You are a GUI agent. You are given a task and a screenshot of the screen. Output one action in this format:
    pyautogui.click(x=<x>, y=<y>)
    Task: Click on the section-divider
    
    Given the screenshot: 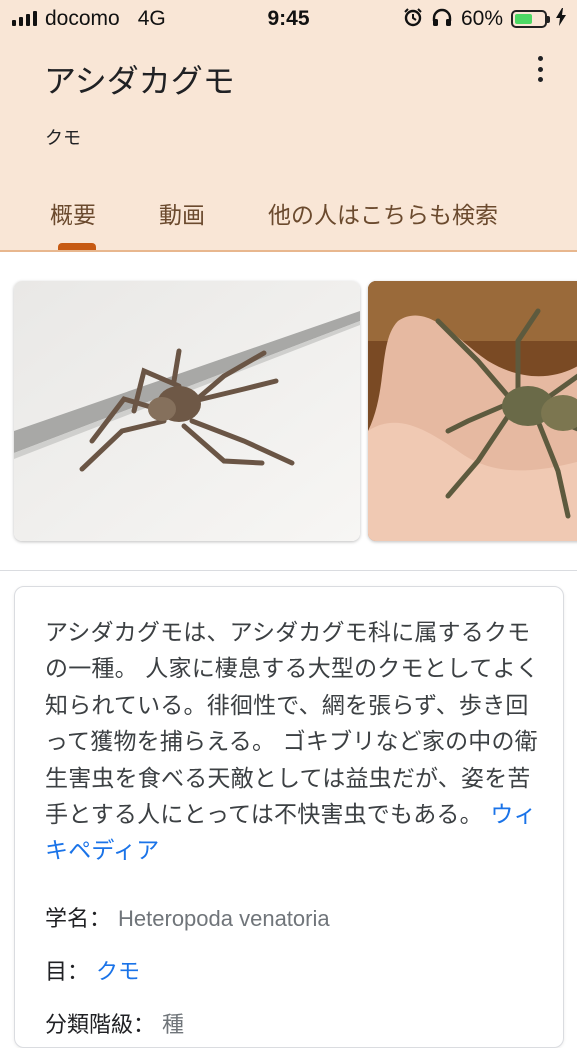 What is the action you would take?
    pyautogui.click(x=288, y=570)
    